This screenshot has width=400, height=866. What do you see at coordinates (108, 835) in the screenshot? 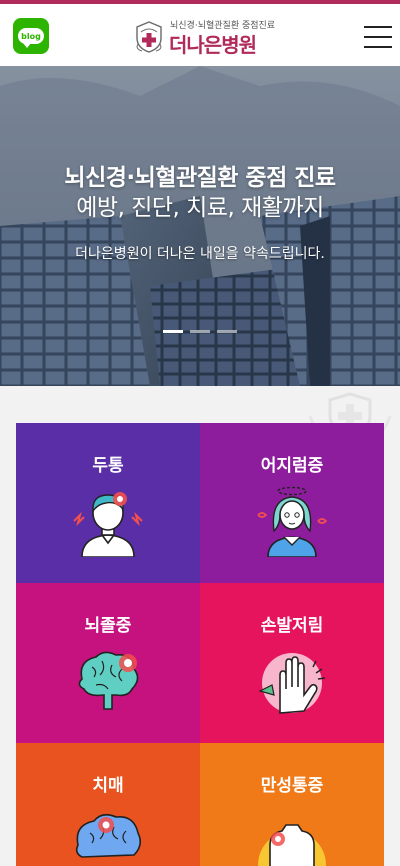
I see `dementia-brain-icon` at bounding box center [108, 835].